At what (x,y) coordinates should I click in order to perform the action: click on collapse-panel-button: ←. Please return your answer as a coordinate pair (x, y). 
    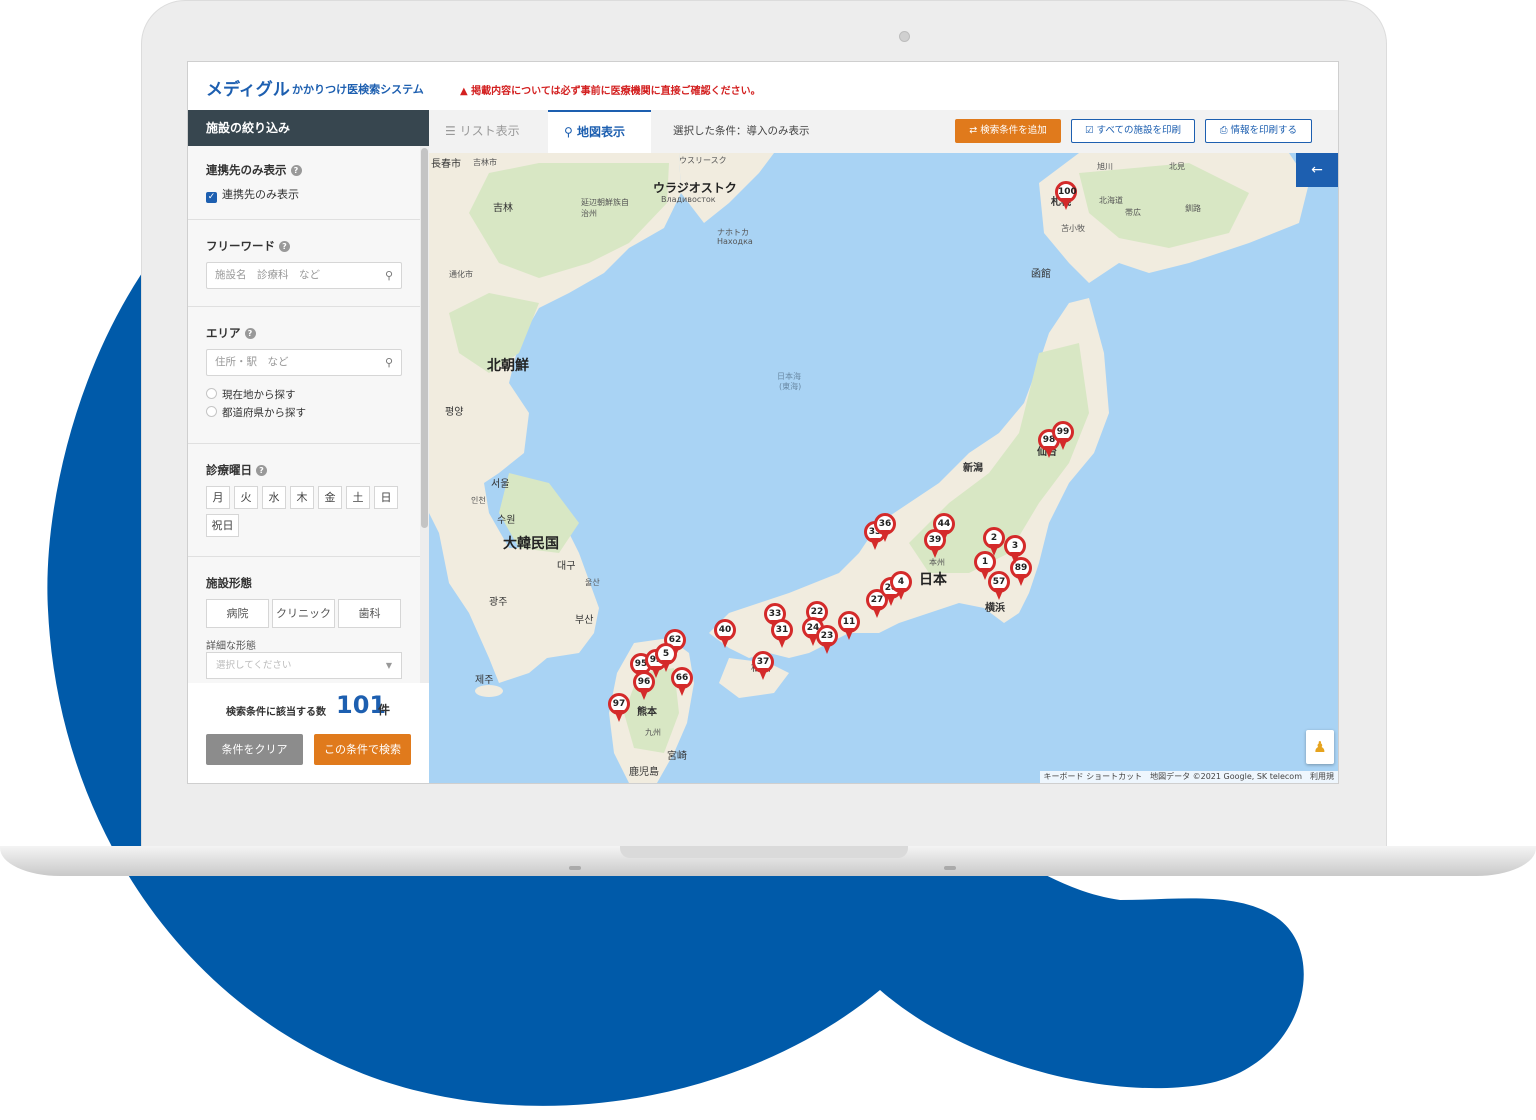
    Looking at the image, I should click on (1317, 170).